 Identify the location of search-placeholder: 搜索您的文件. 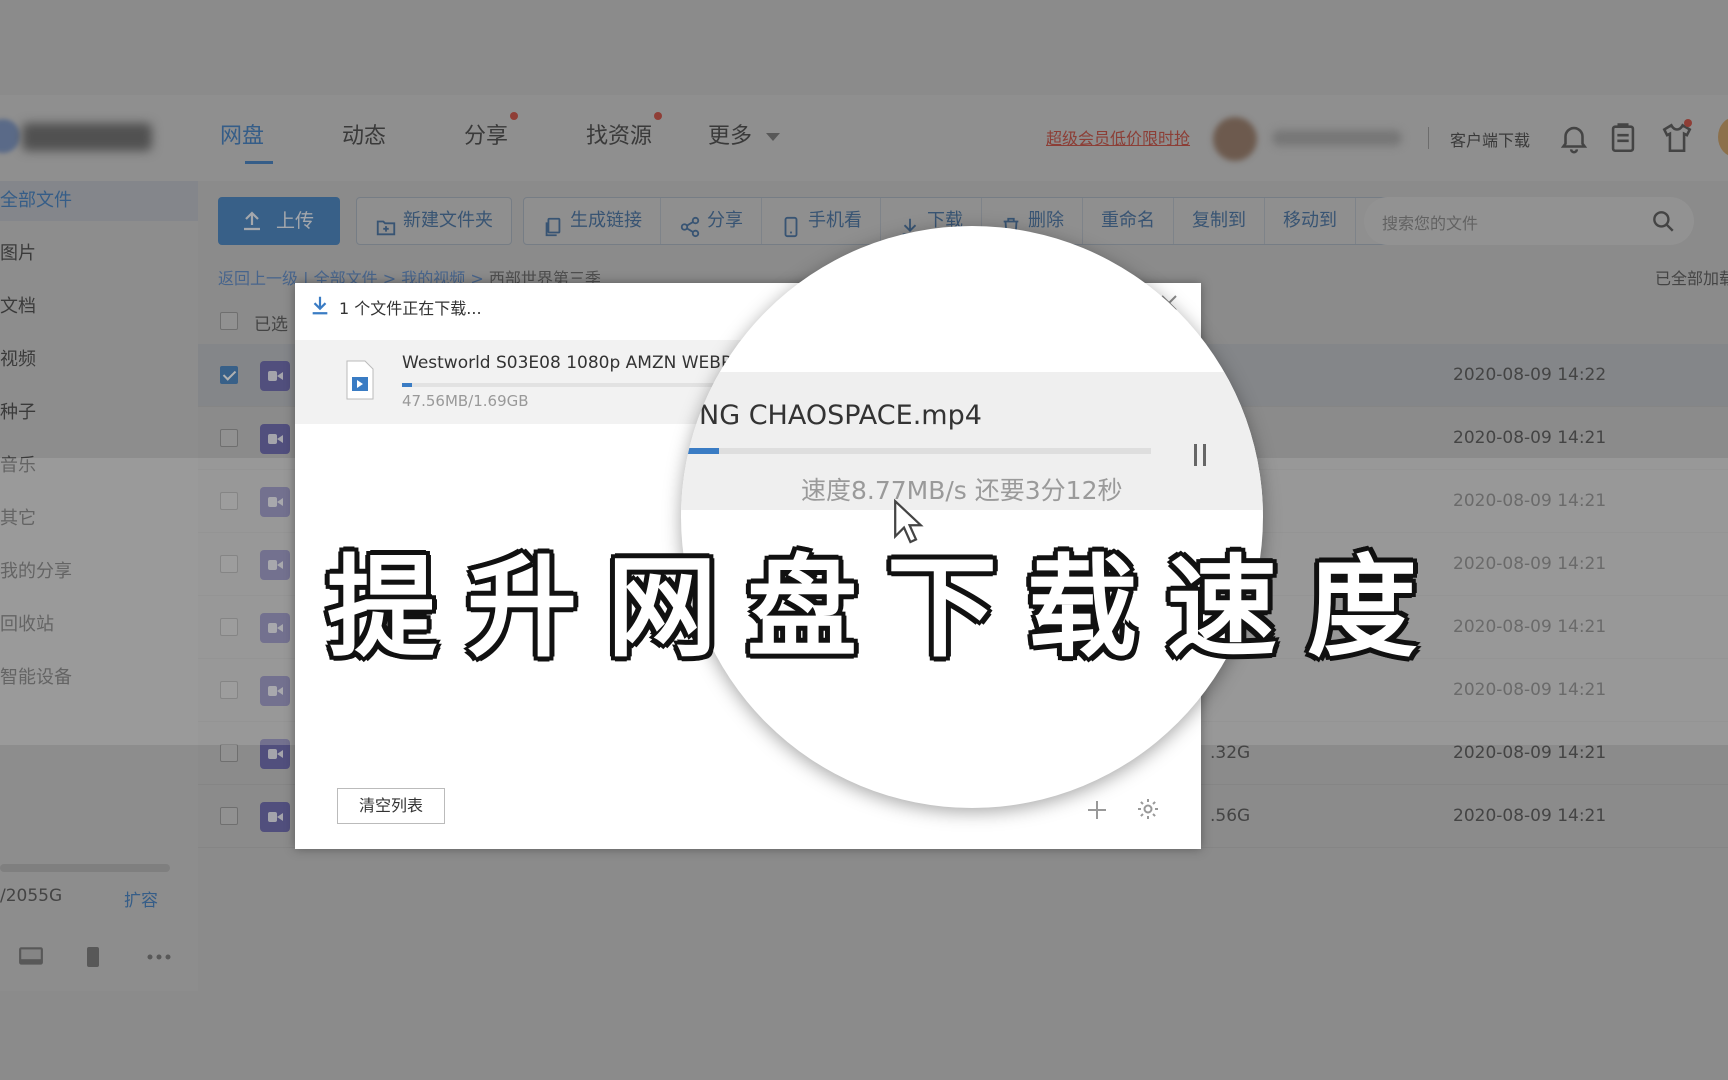
(1430, 223).